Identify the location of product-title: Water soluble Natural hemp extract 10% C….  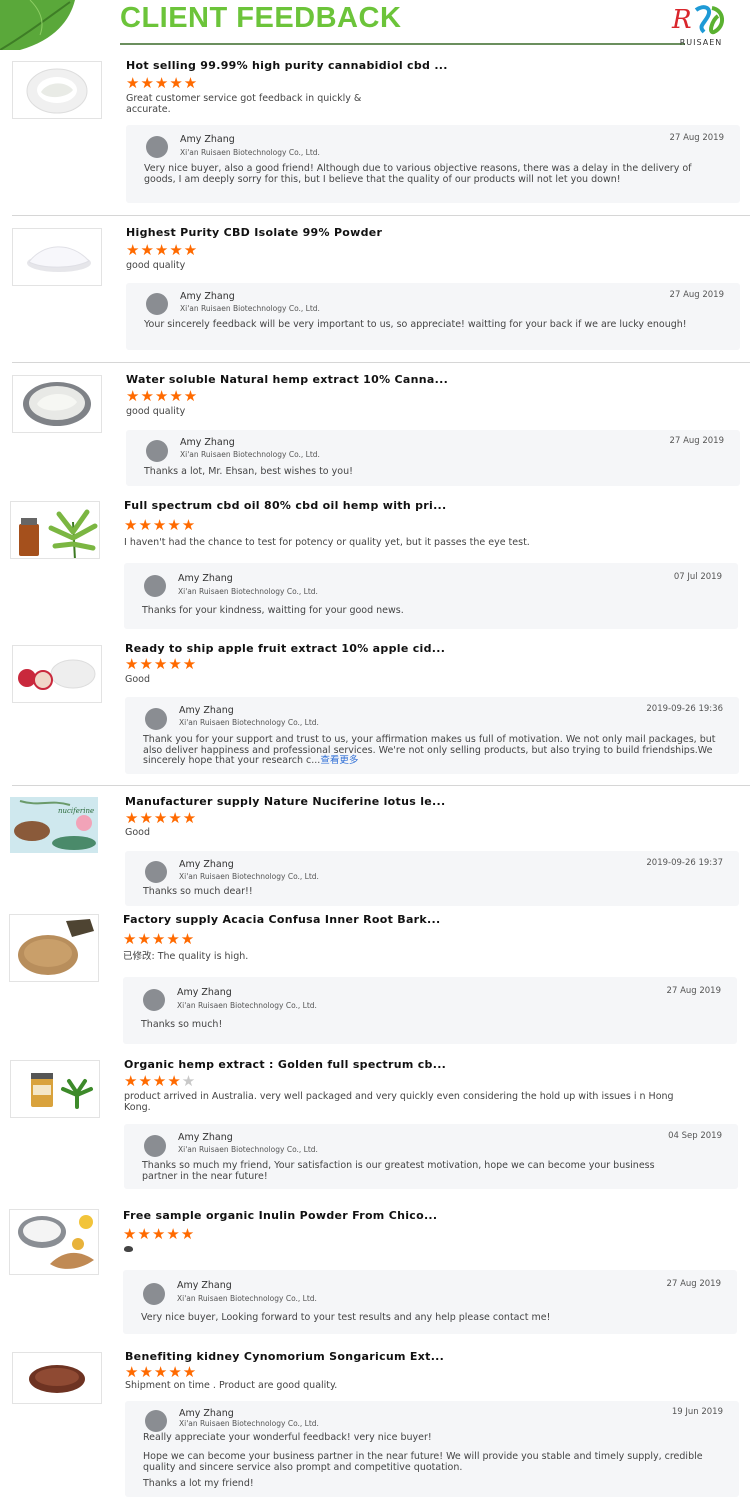
(287, 379).